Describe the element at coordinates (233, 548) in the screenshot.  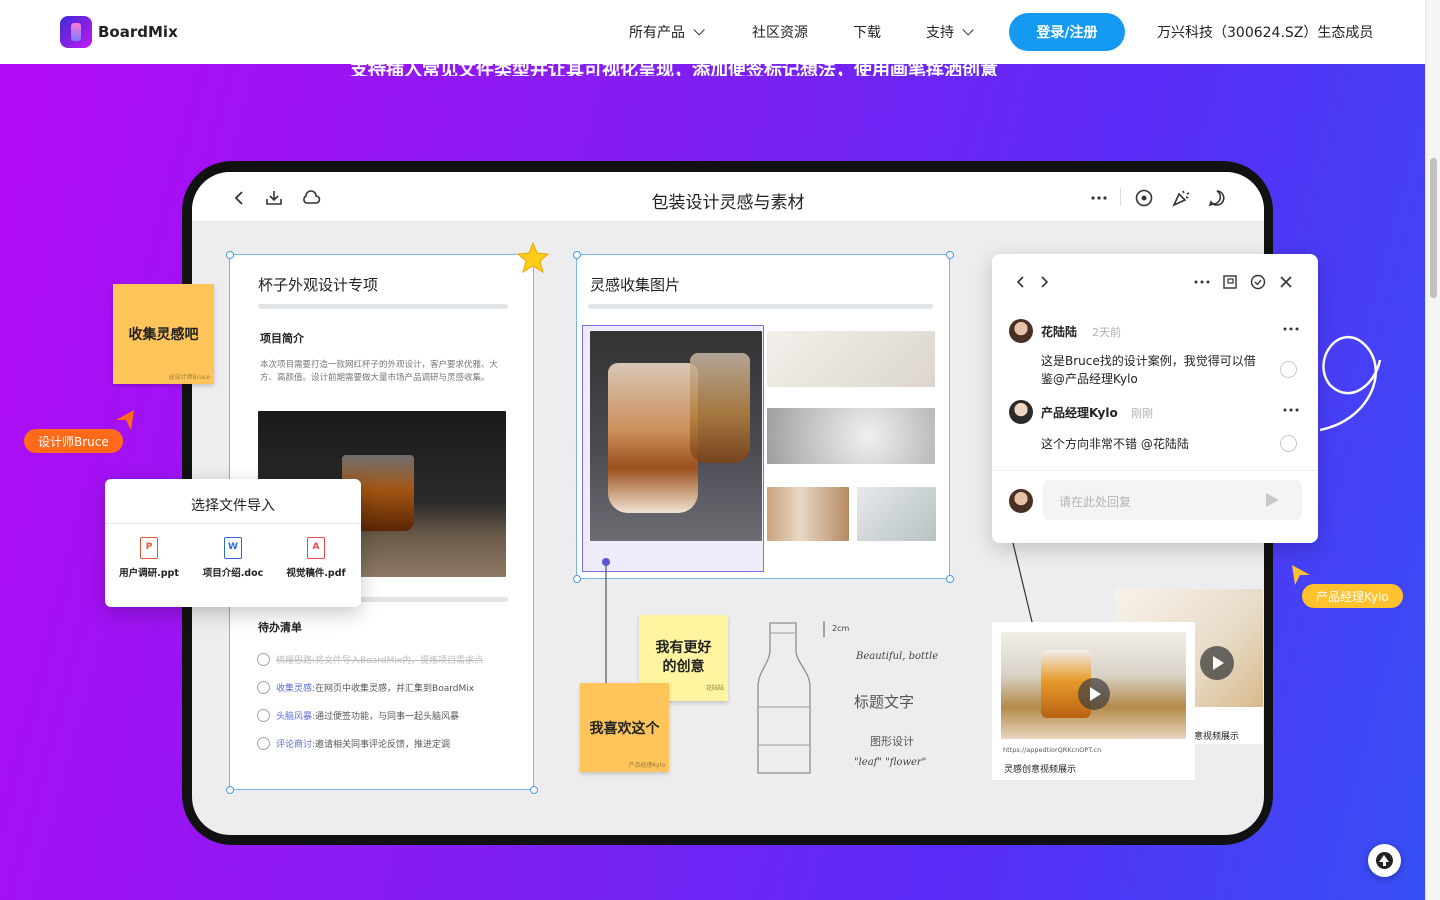
I see `doc-file-icon: W` at that location.